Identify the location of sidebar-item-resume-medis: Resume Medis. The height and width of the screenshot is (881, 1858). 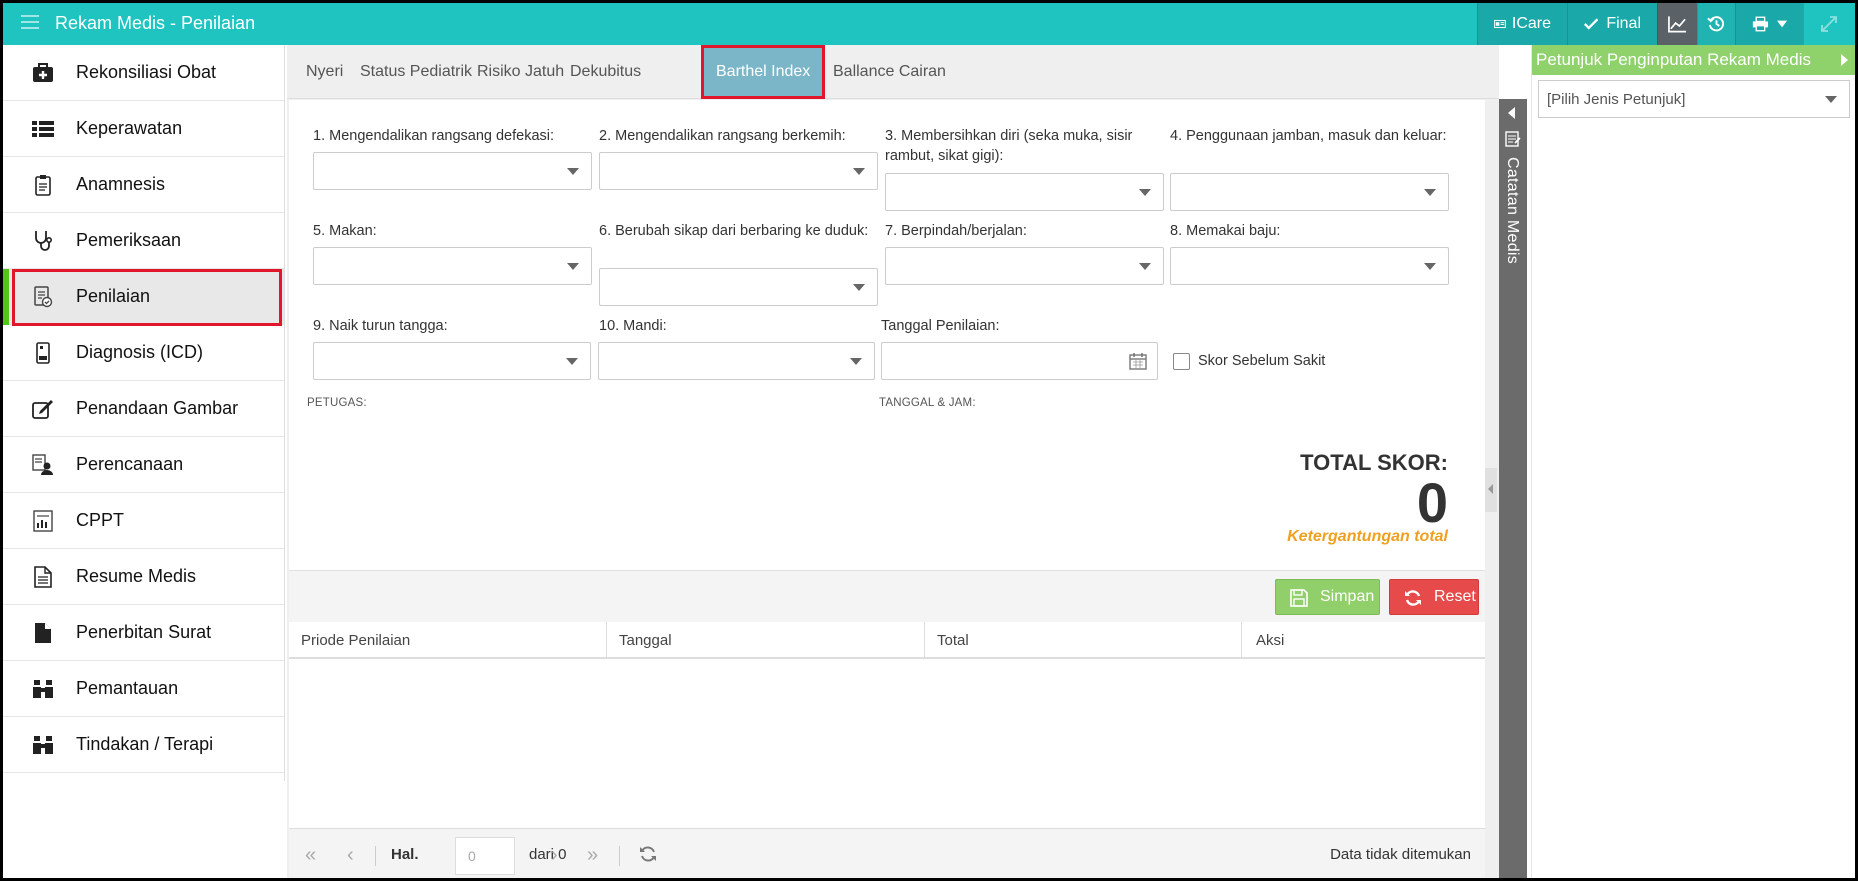
(143, 577).